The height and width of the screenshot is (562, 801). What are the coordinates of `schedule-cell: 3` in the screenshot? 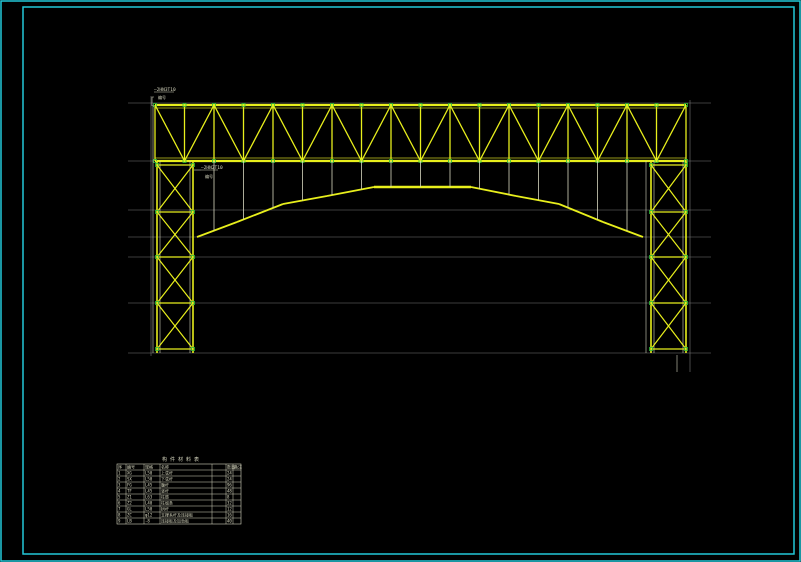 It's located at (119, 485).